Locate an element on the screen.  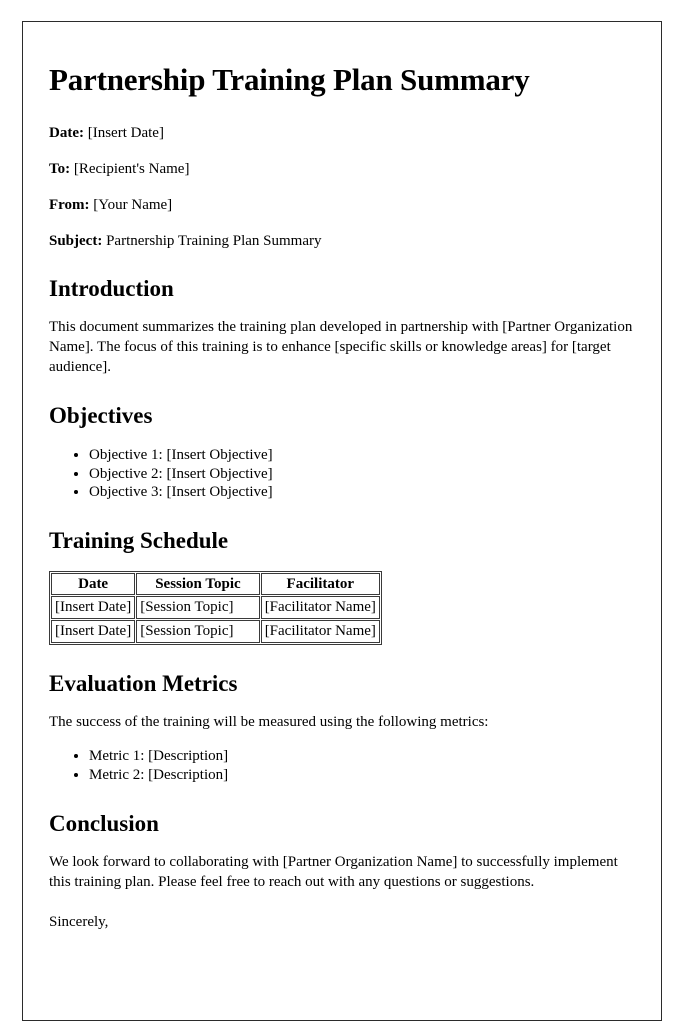
meta-row-date: Date: [Insert Date] is located at coordinates (342, 133).